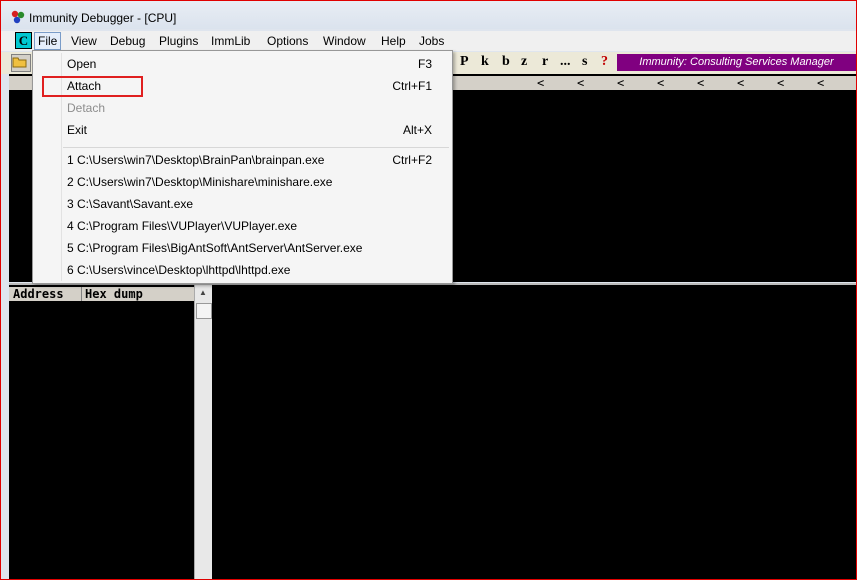  I want to click on menu-item-label: Detach, so click(86, 108).